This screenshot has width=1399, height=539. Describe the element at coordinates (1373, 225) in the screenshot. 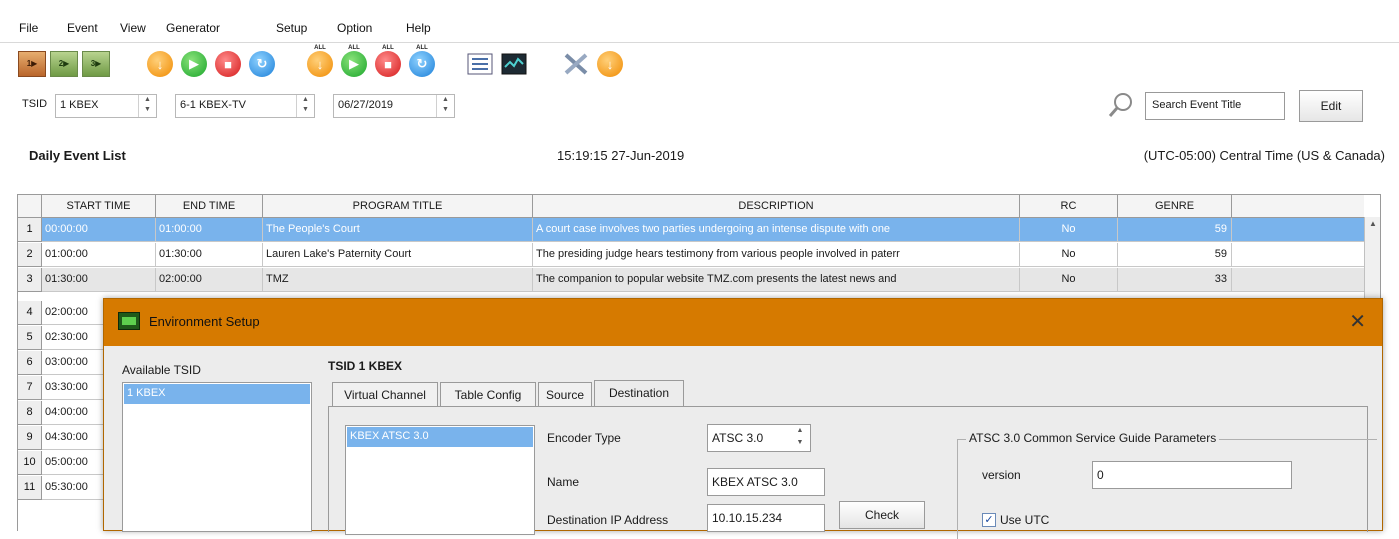

I see `scroll-up-icon: ▲` at that location.